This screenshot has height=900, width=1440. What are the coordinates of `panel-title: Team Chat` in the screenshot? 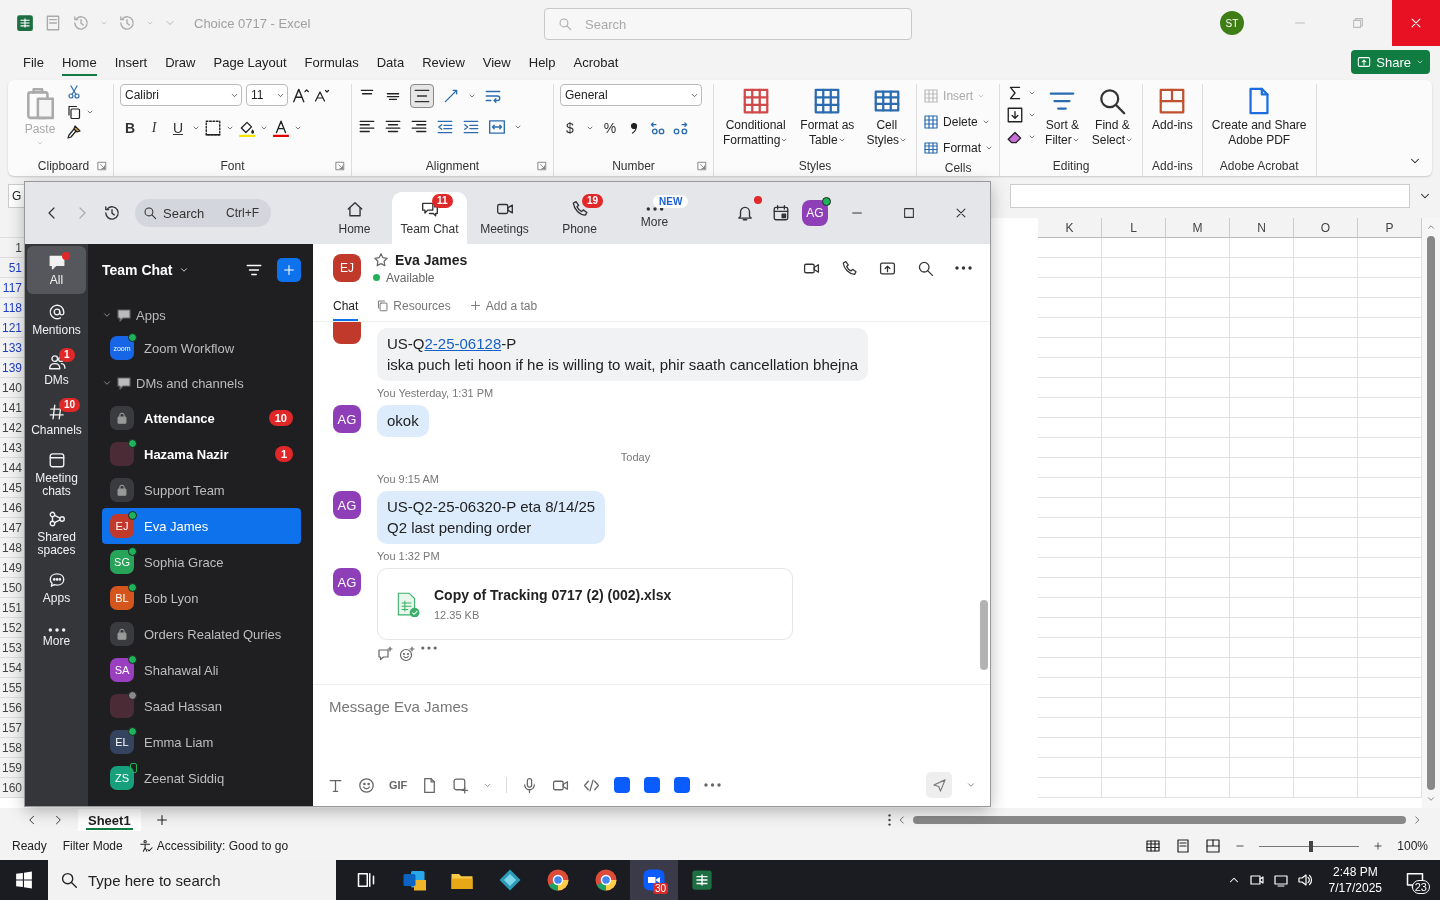 It's located at (137, 270).